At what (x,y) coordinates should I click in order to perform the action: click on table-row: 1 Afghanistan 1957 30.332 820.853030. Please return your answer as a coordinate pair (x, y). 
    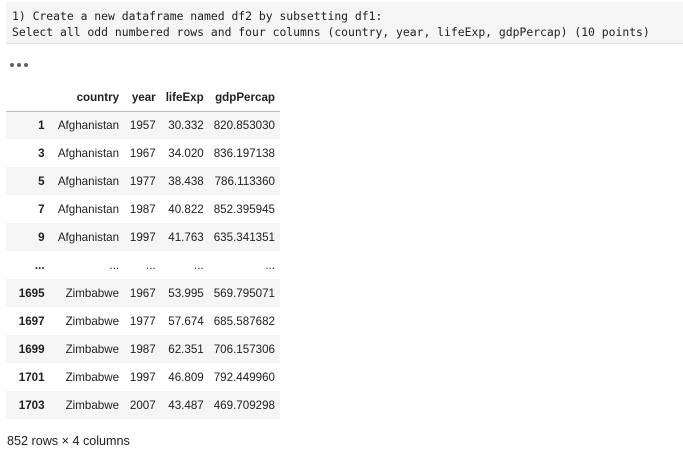
    Looking at the image, I should click on (143, 125).